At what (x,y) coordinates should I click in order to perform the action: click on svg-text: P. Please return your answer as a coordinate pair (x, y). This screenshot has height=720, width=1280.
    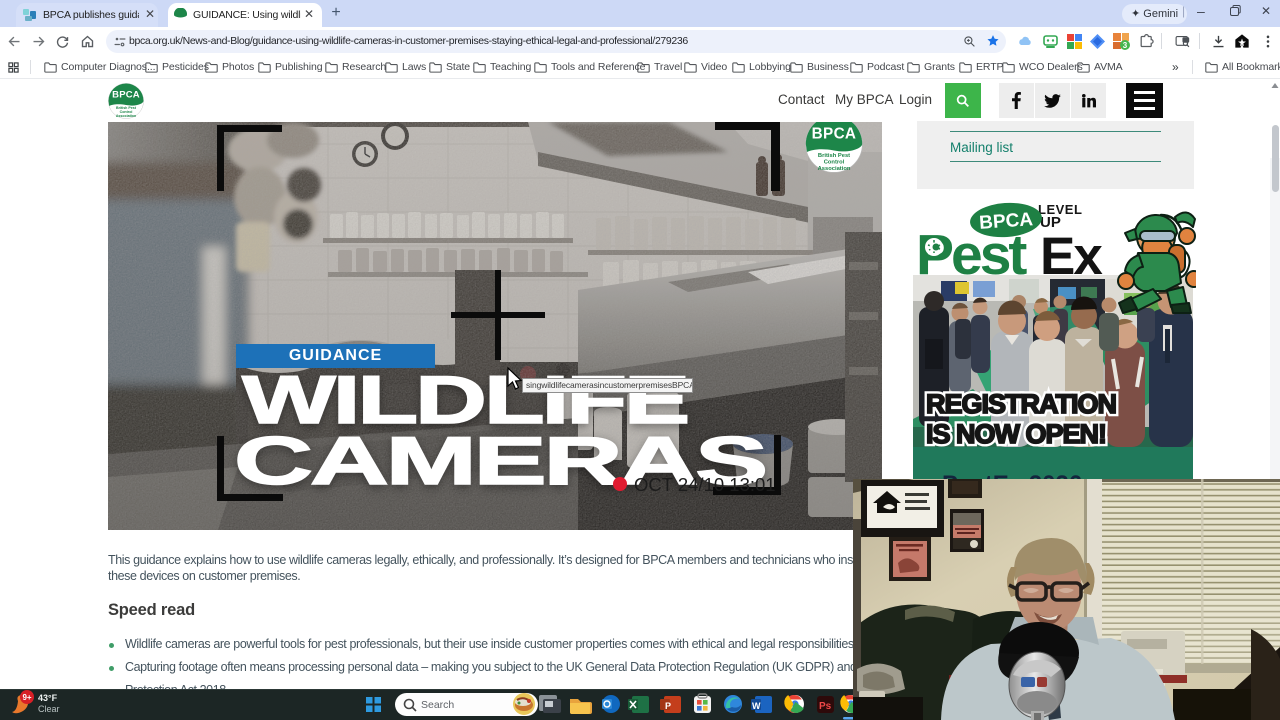
    Looking at the image, I should click on (668, 706).